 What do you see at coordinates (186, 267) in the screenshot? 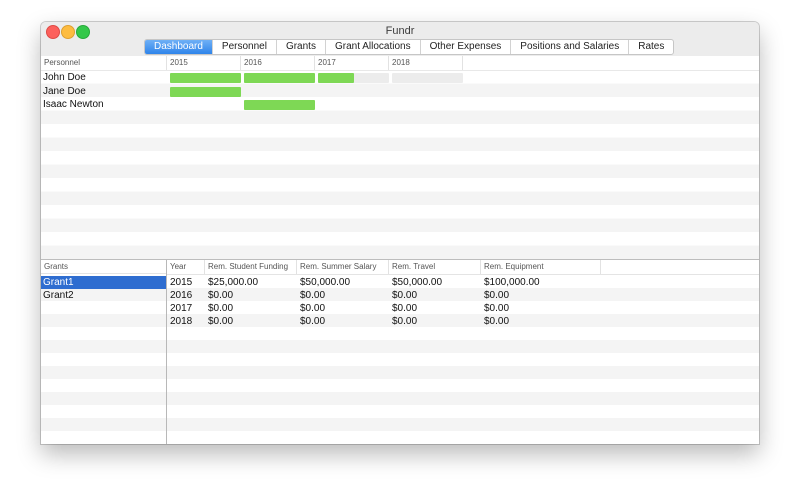
I see `column-header: Year` at bounding box center [186, 267].